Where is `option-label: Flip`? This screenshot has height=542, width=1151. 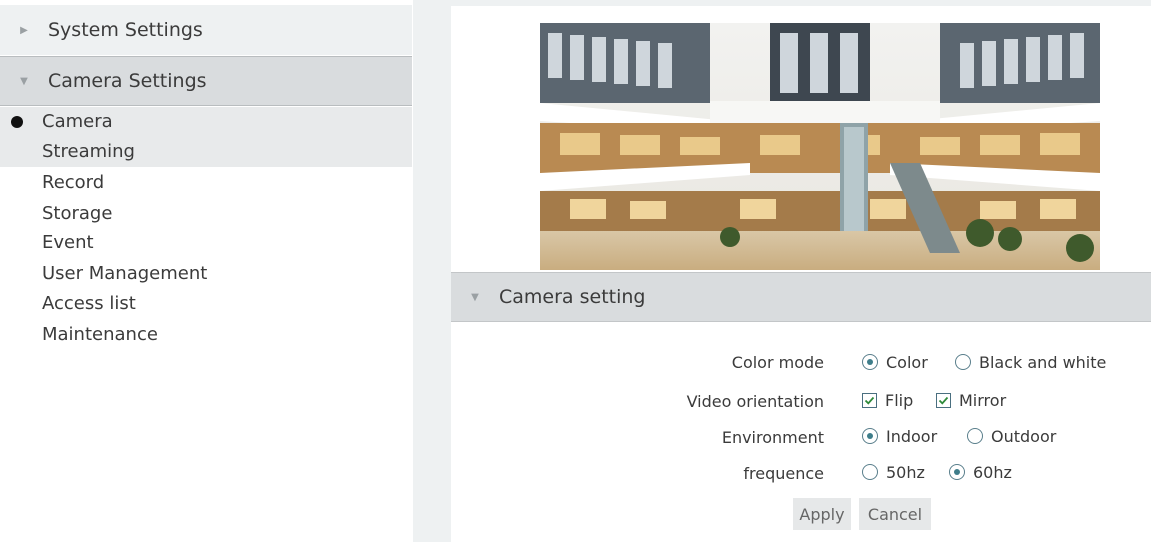
option-label: Flip is located at coordinates (899, 400).